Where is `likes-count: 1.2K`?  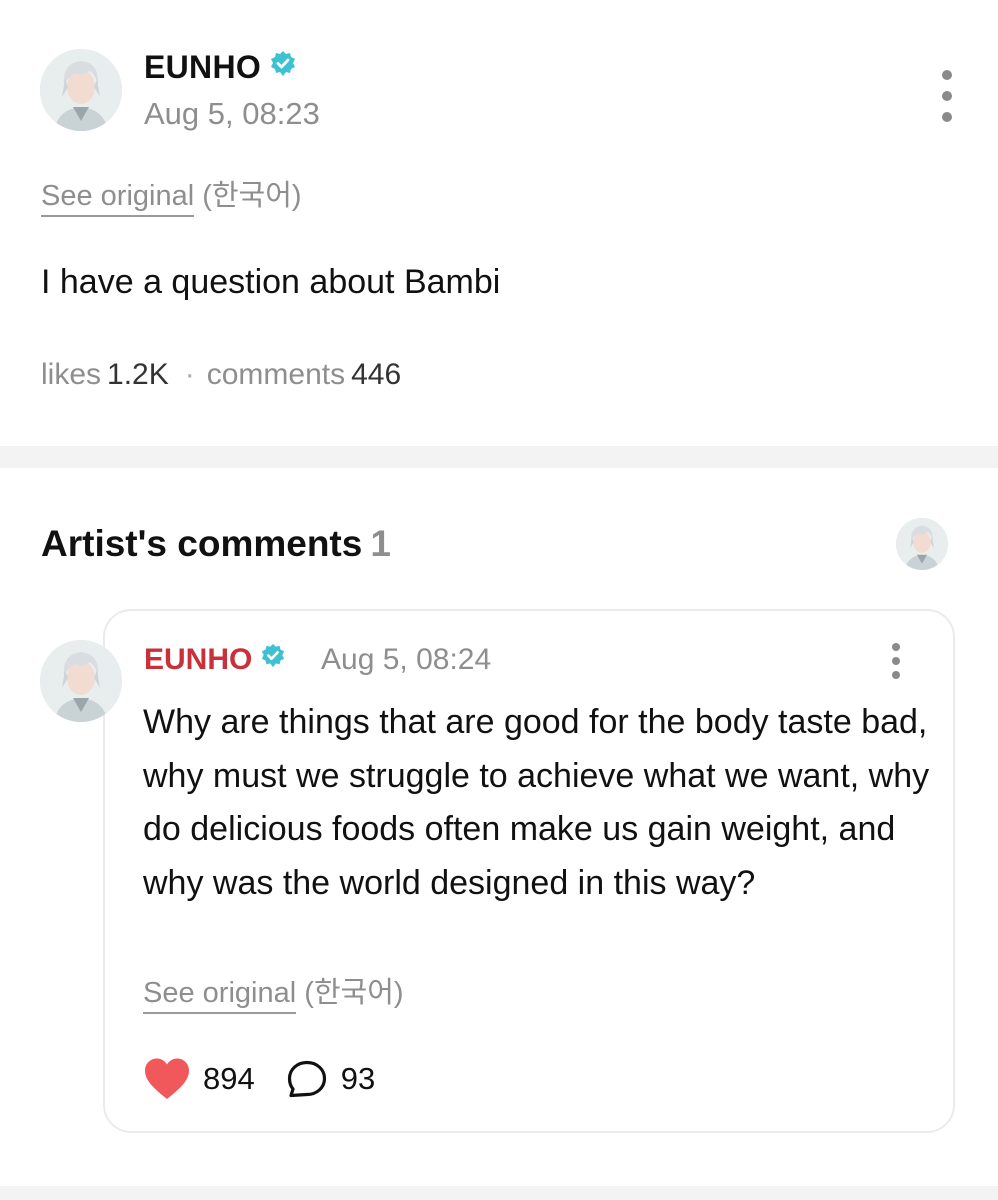
likes-count: 1.2K is located at coordinates (138, 374).